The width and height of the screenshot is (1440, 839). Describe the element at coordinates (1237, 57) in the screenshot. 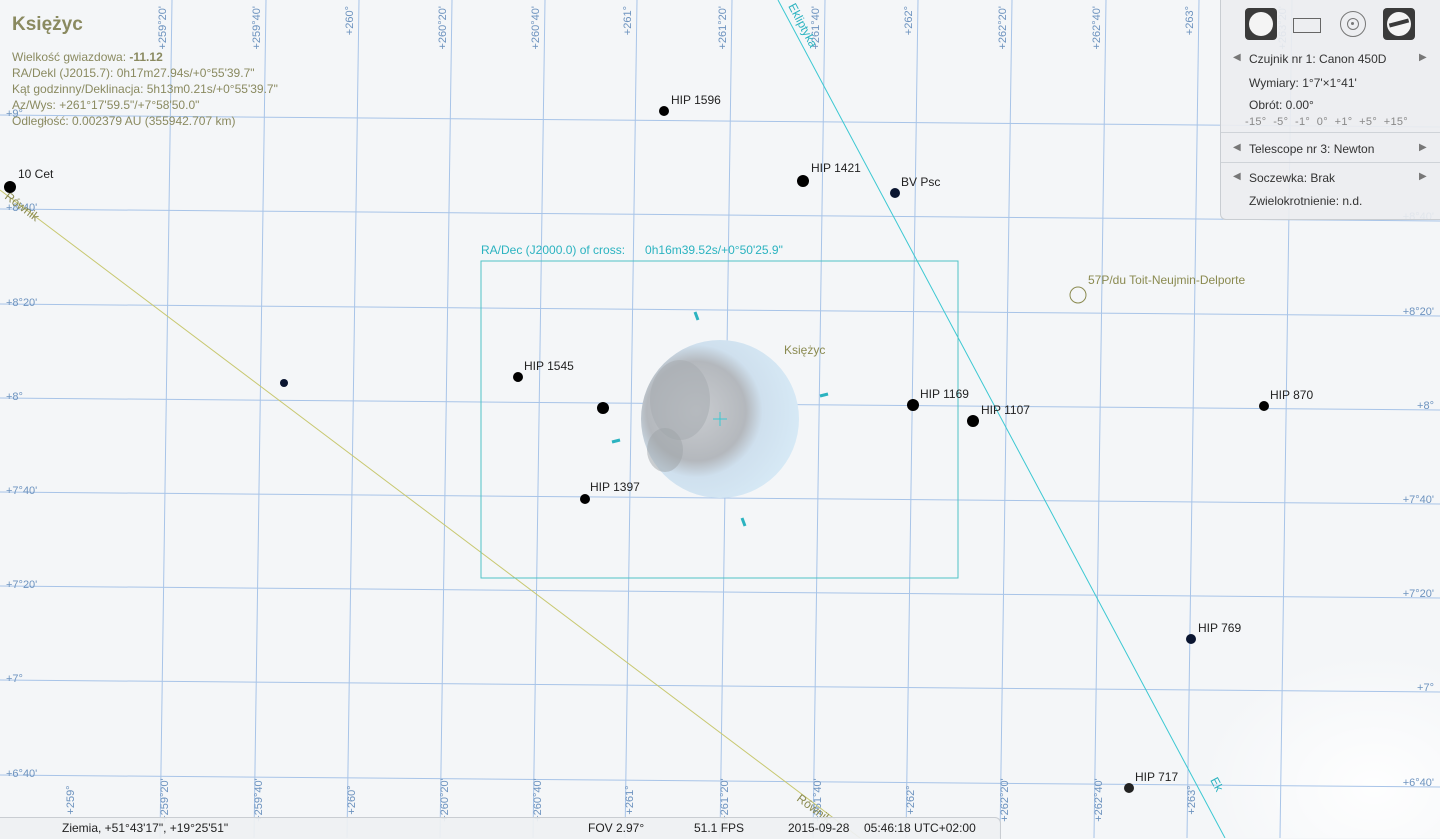

I see `prev-sensor-icon: ◀` at that location.